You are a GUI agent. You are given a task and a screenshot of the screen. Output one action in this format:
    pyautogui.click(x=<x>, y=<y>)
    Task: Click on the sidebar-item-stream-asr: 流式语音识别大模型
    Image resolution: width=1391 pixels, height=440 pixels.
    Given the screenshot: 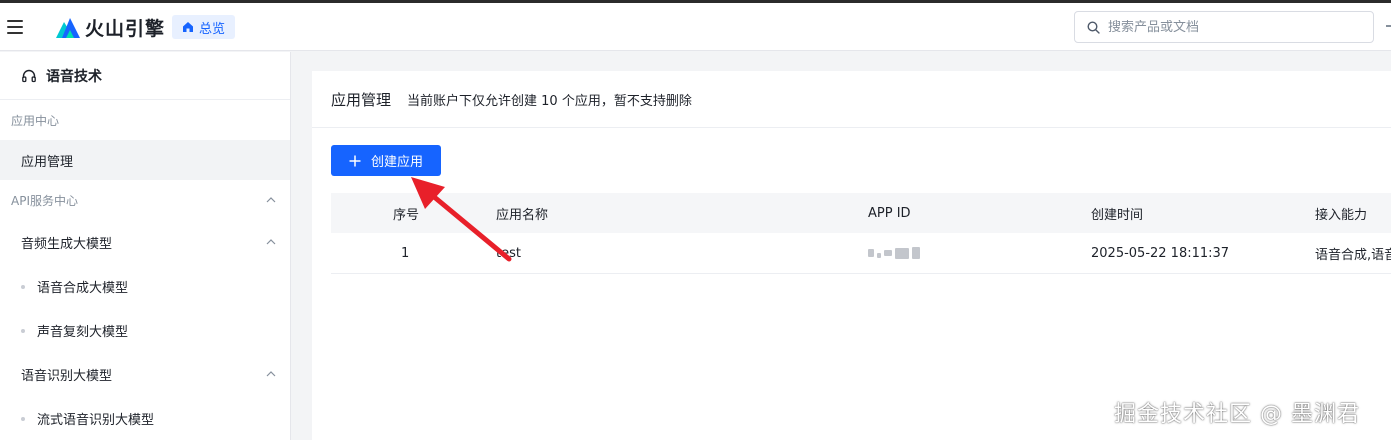 What is the action you would take?
    pyautogui.click(x=145, y=418)
    